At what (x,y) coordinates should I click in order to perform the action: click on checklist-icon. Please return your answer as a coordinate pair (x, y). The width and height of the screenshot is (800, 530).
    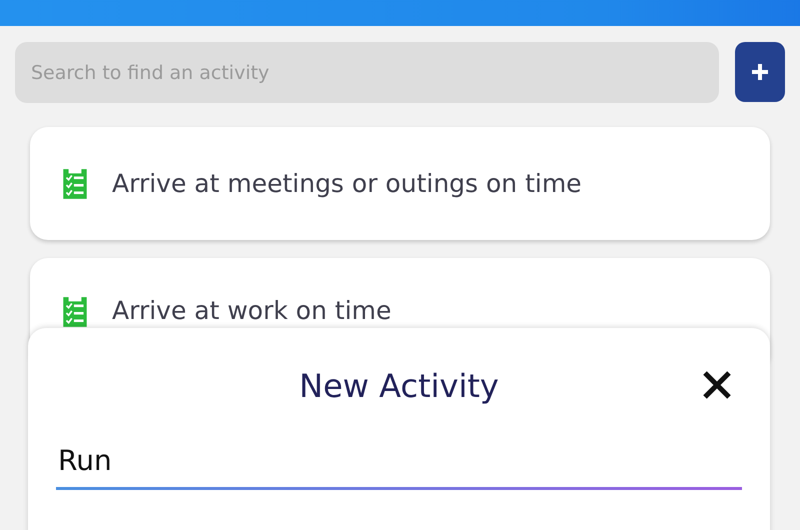
    Looking at the image, I should click on (75, 184).